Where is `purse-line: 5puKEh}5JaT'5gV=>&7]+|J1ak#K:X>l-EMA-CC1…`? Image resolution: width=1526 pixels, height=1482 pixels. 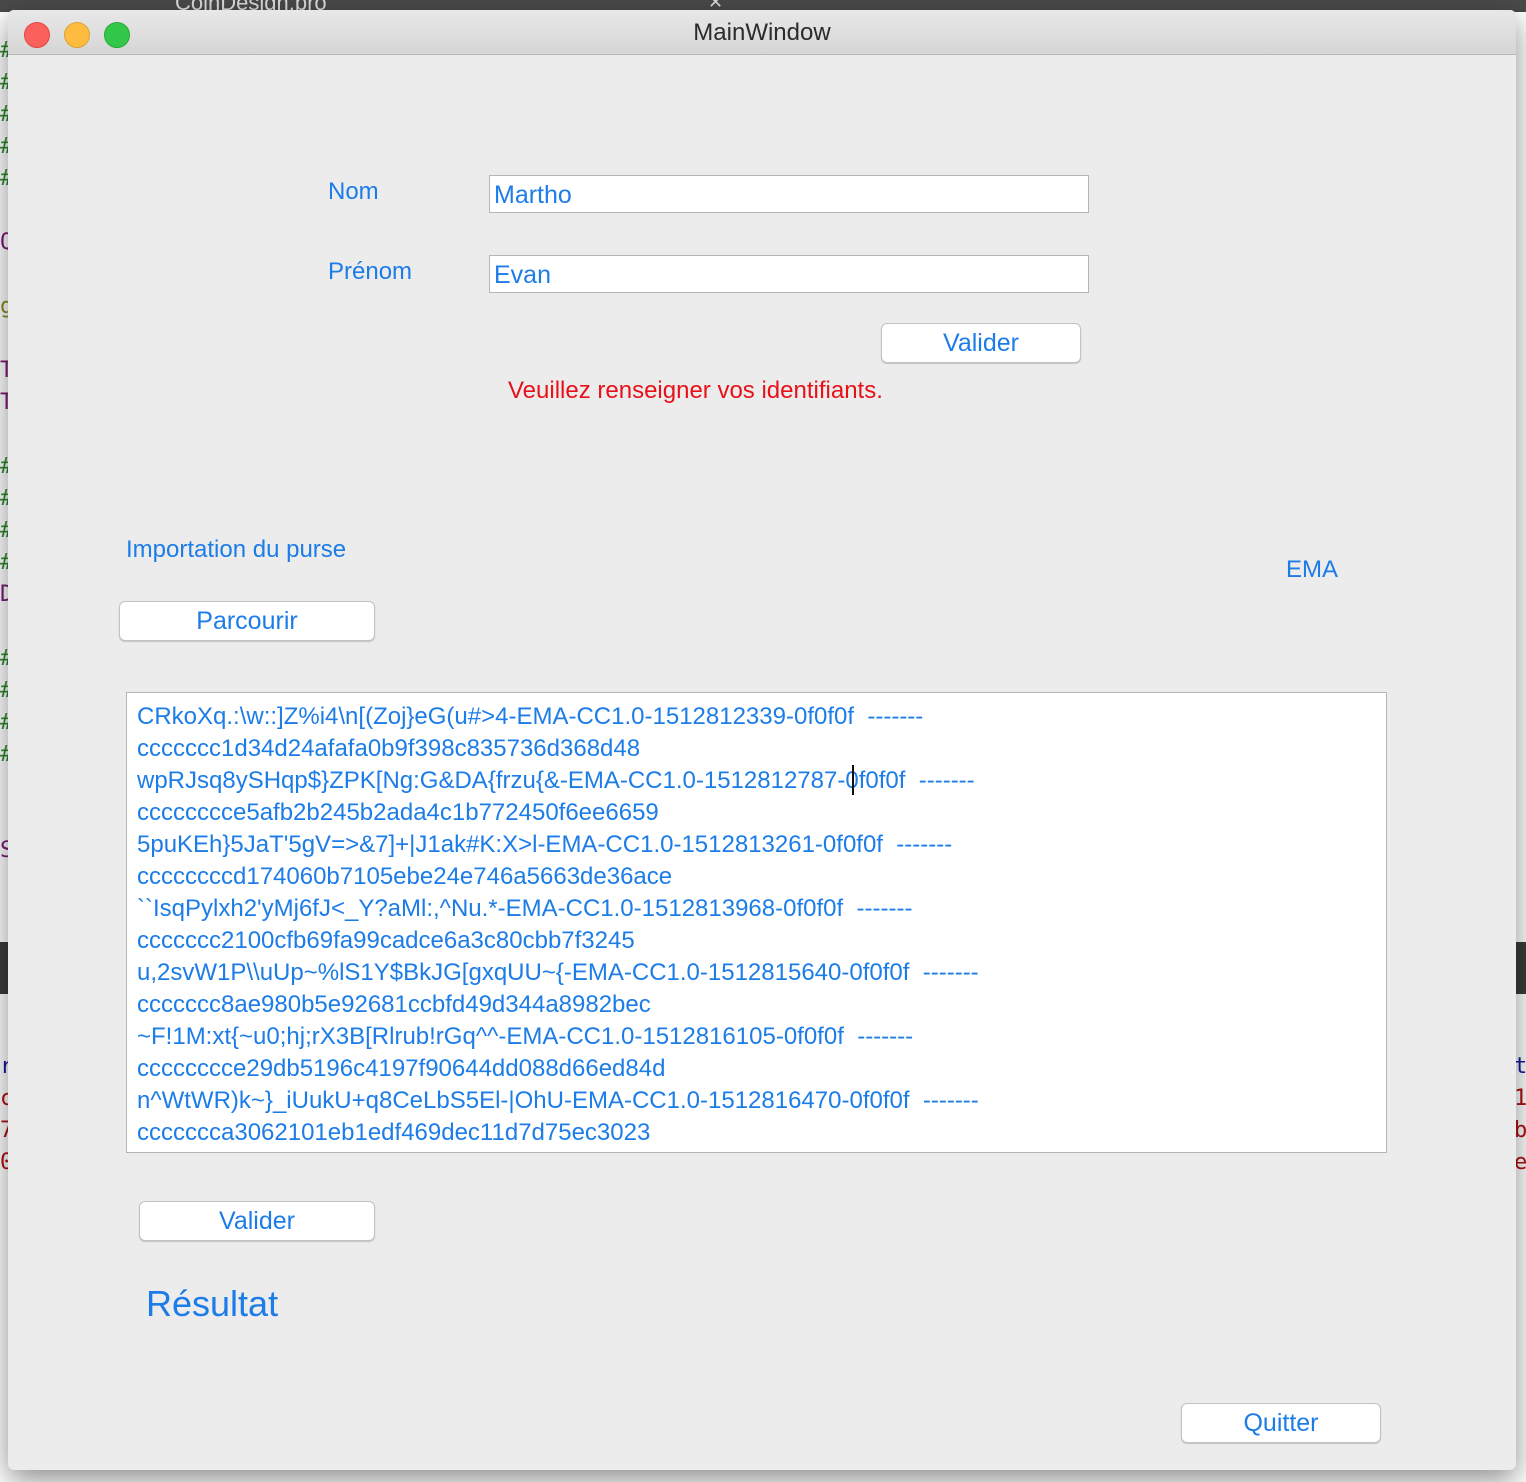
purse-line: 5puKEh}5JaT'5gV=>&7]+|J1ak#K:X>l-EMA-CC1… is located at coordinates (545, 844).